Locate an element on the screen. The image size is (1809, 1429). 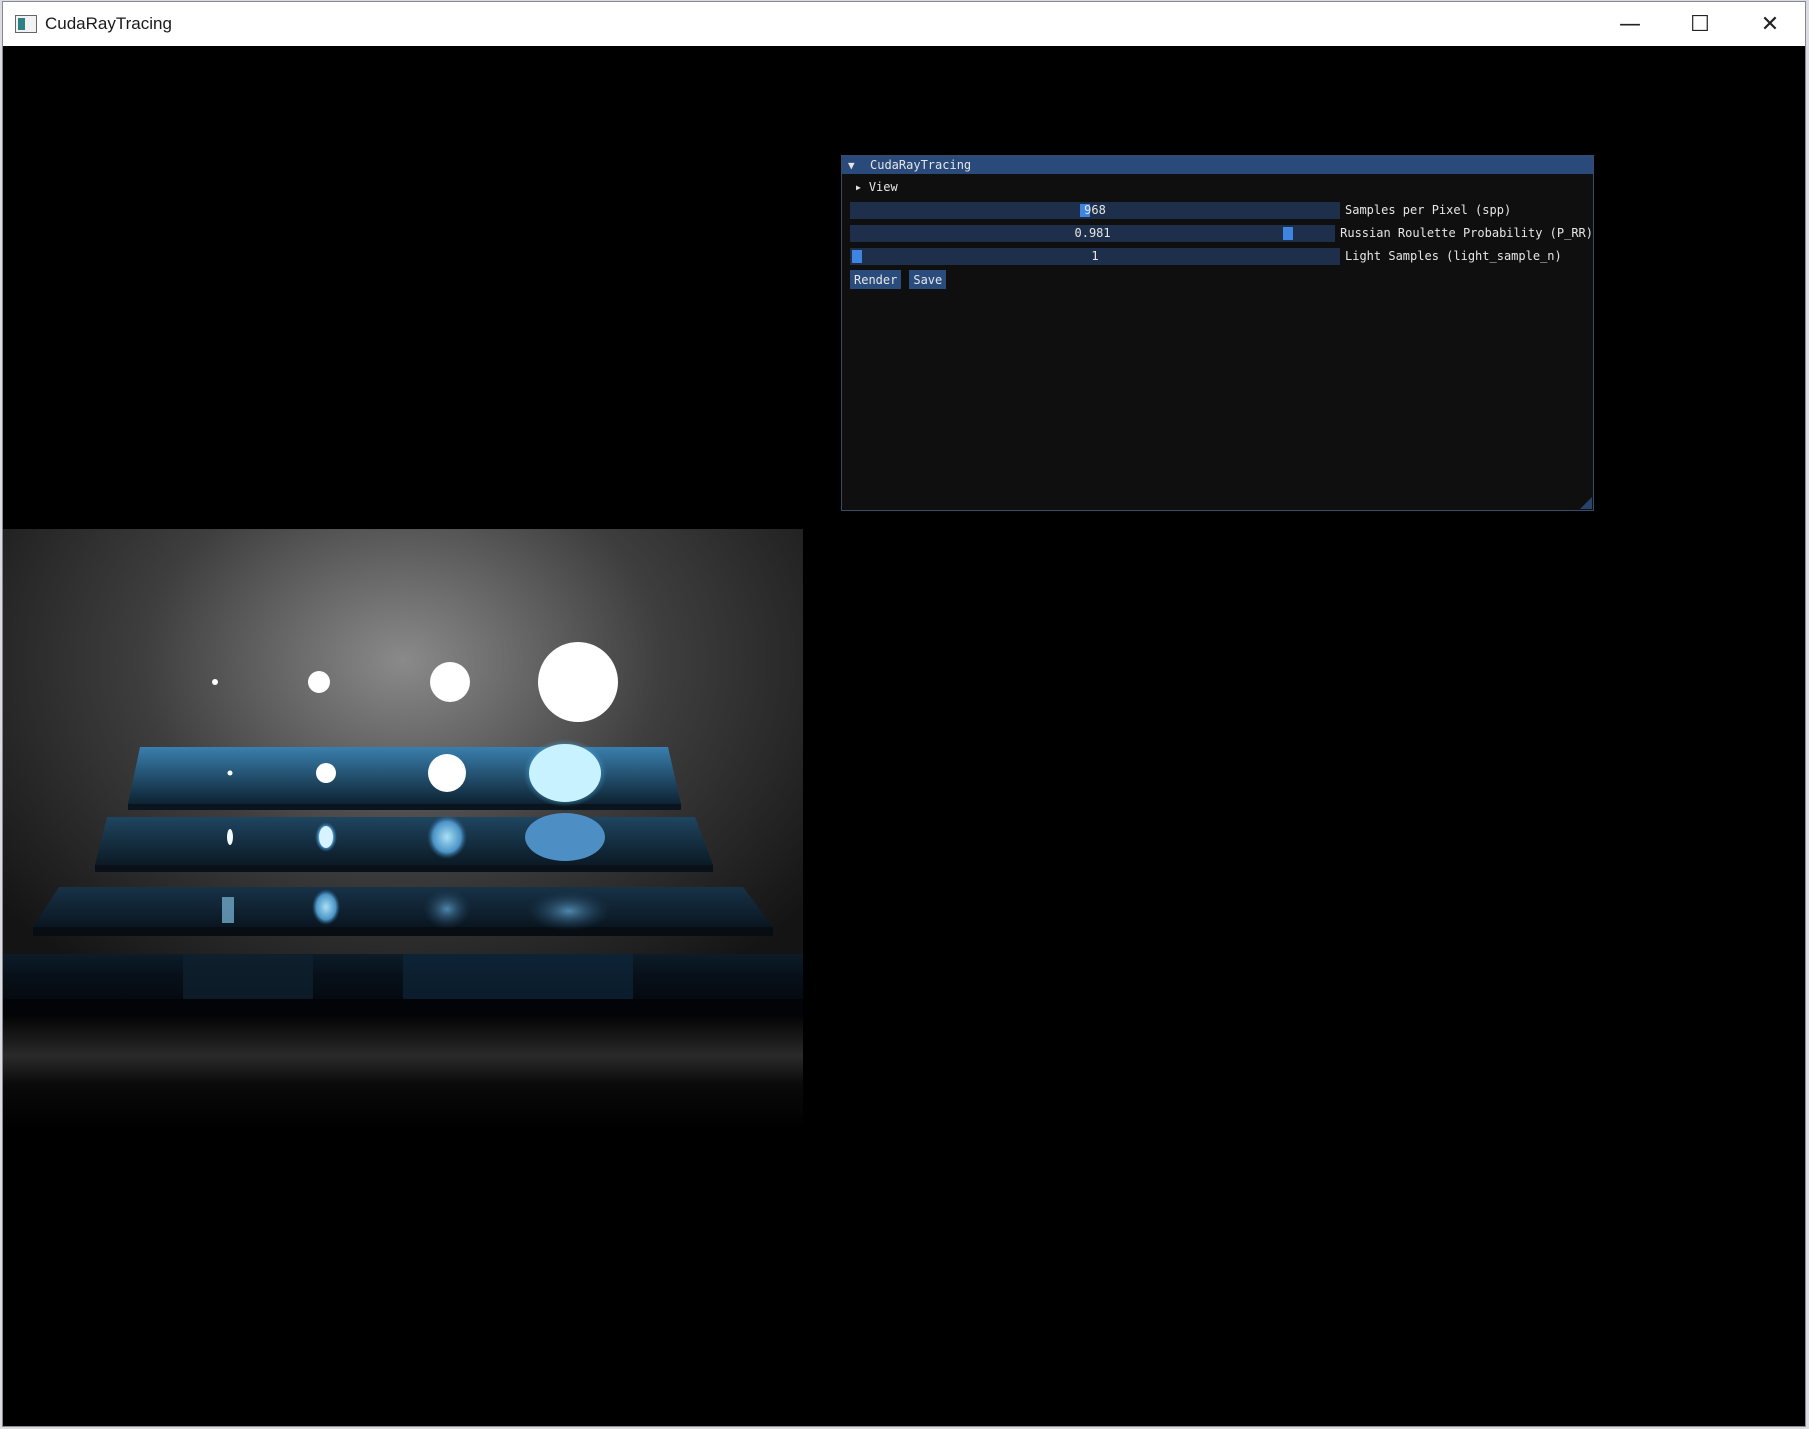
resize-grip-icon is located at coordinates (1586, 503).